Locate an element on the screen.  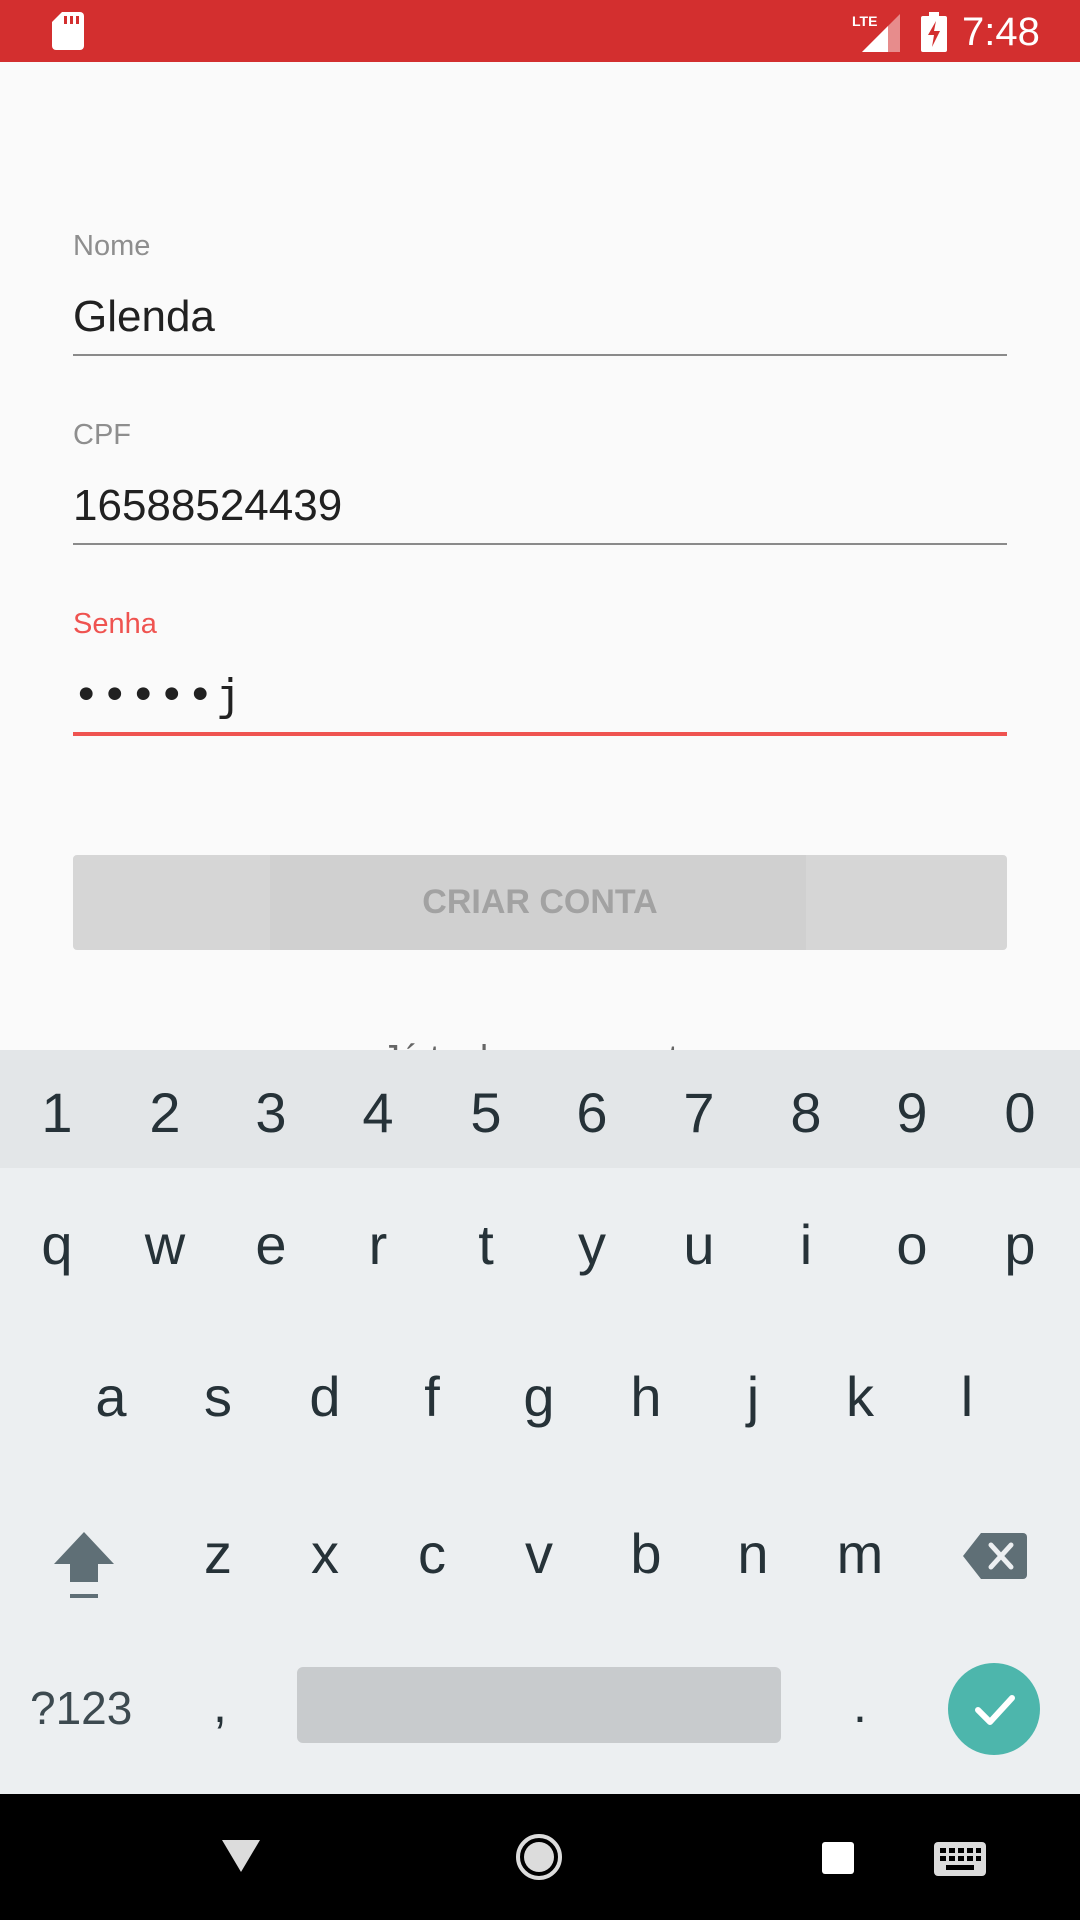
key-z: z is located at coordinates (218, 1554).